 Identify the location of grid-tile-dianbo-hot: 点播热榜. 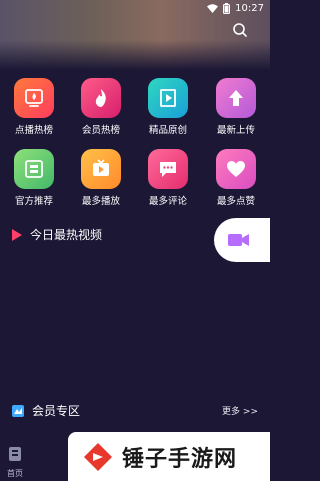
(34, 107).